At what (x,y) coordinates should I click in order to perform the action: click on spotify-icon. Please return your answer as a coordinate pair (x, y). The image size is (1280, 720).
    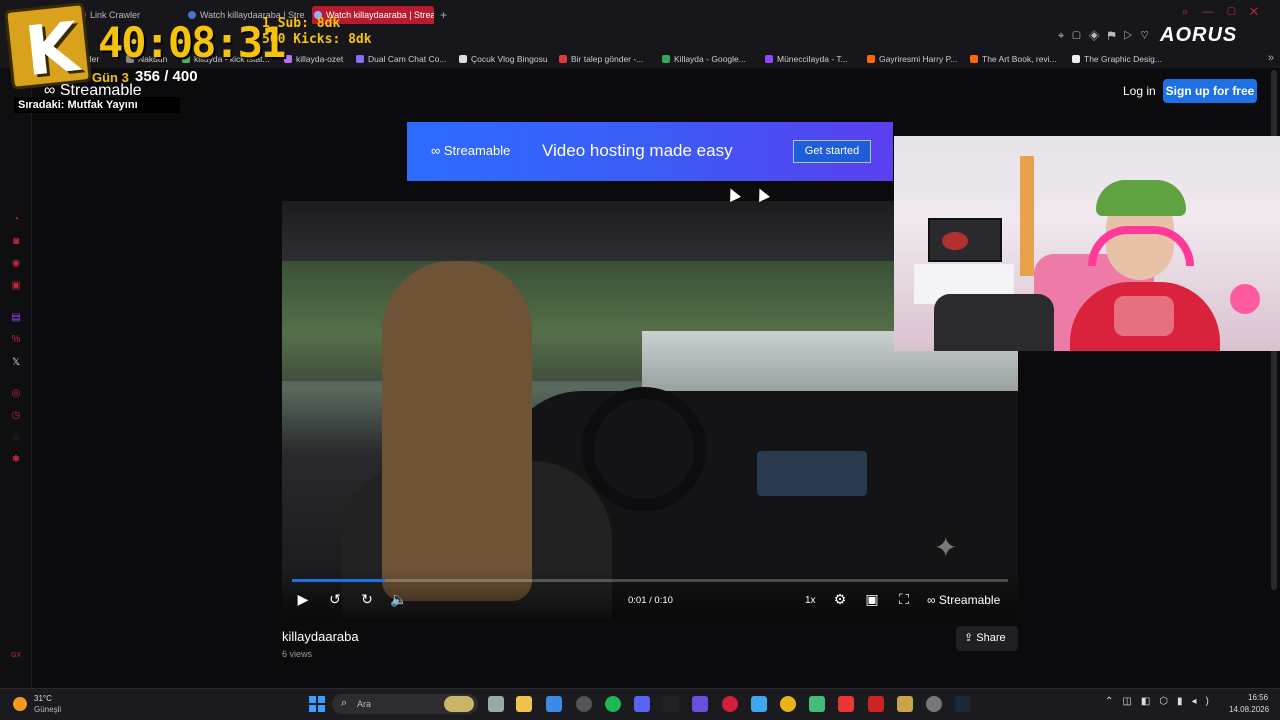
    Looking at the image, I should click on (613, 704).